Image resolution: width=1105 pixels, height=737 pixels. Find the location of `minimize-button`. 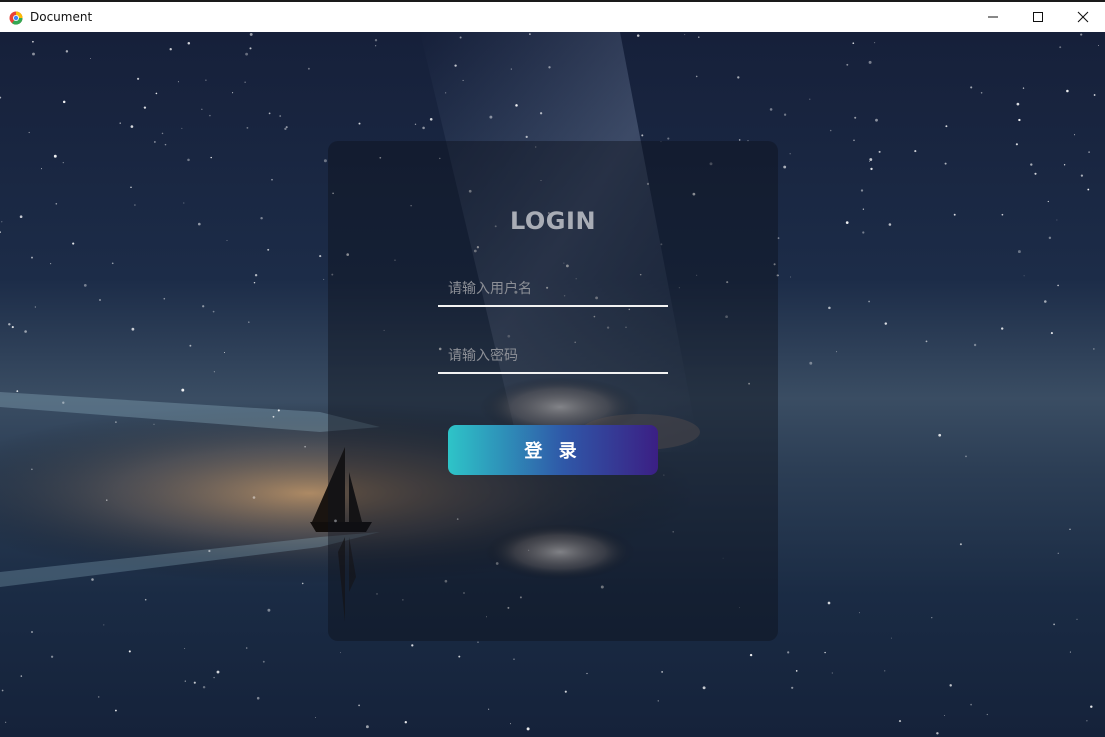

minimize-button is located at coordinates (992, 17).